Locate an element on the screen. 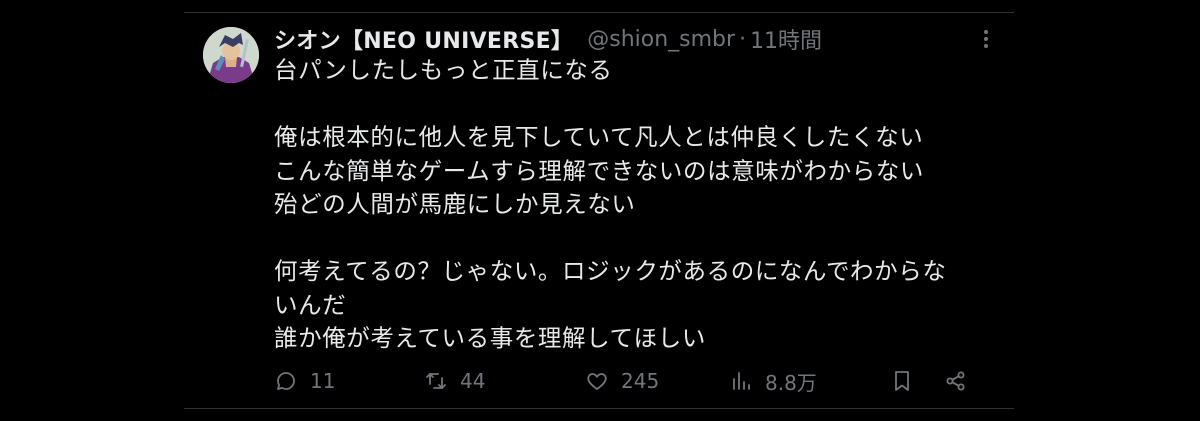  views-icon is located at coordinates (741, 381).